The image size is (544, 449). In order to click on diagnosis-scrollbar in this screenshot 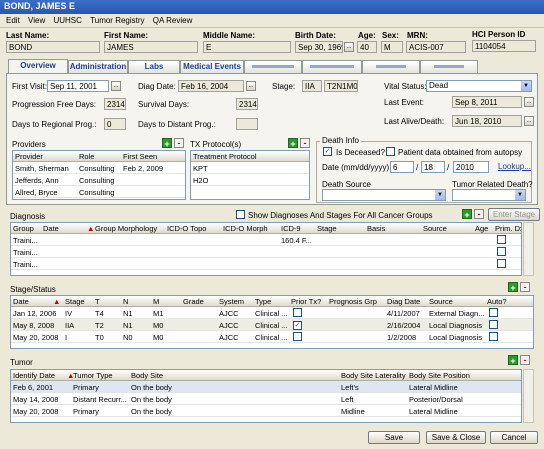, I will do `click(528, 249)`.